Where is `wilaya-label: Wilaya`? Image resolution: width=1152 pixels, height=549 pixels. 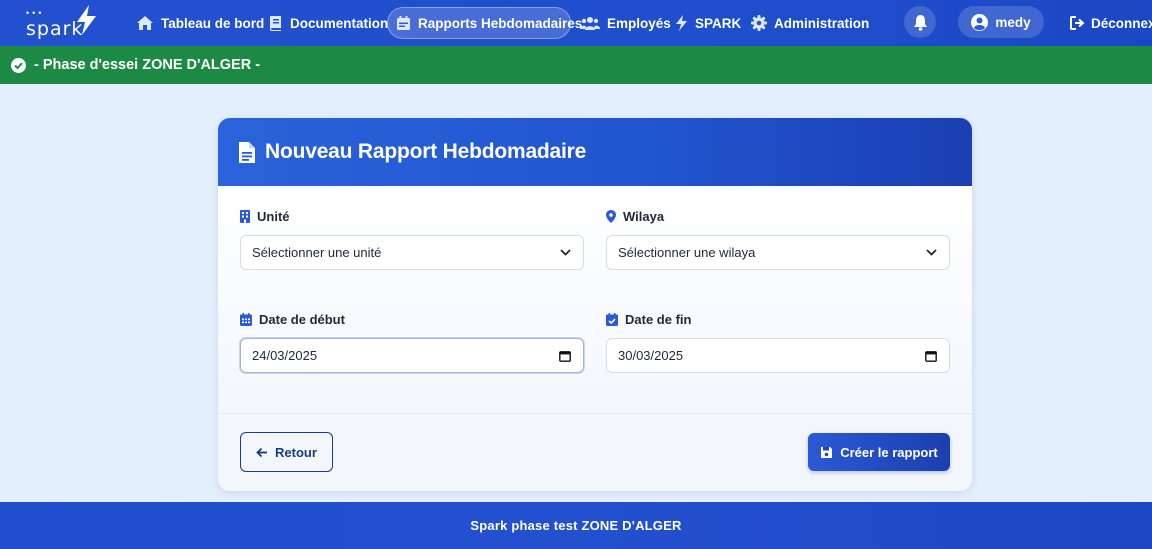
wilaya-label: Wilaya is located at coordinates (778, 216).